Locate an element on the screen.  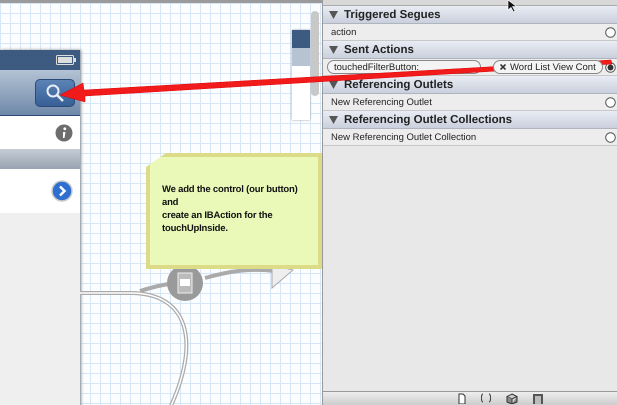
info-icon is located at coordinates (64, 133).